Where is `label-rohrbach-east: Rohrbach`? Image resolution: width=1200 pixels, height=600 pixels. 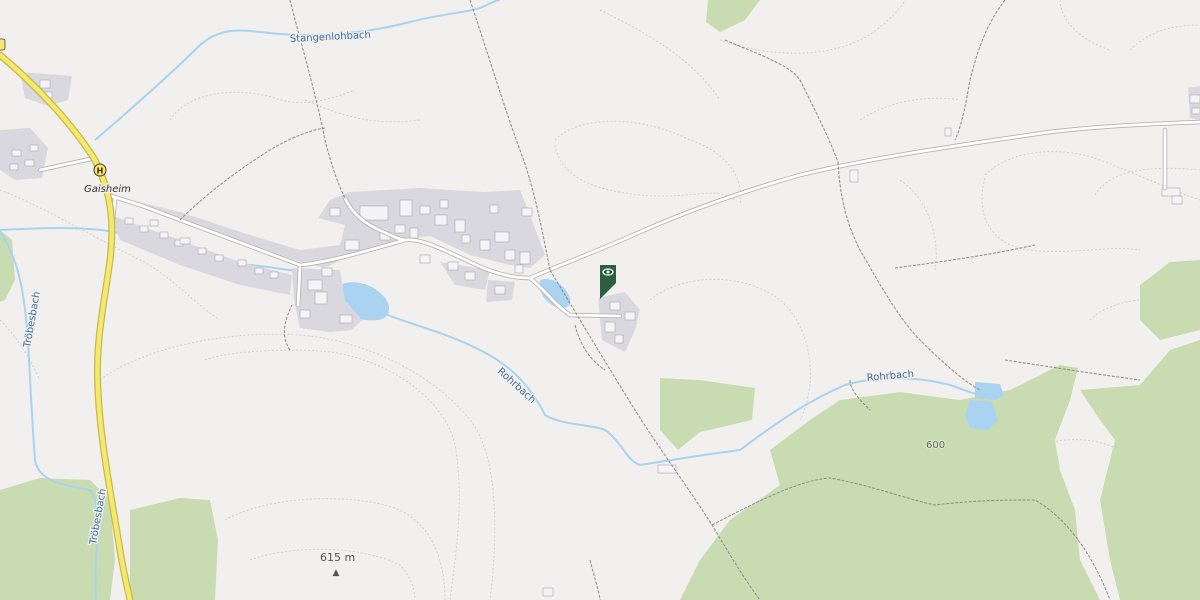
label-rohrbach-east: Rohrbach is located at coordinates (890, 376).